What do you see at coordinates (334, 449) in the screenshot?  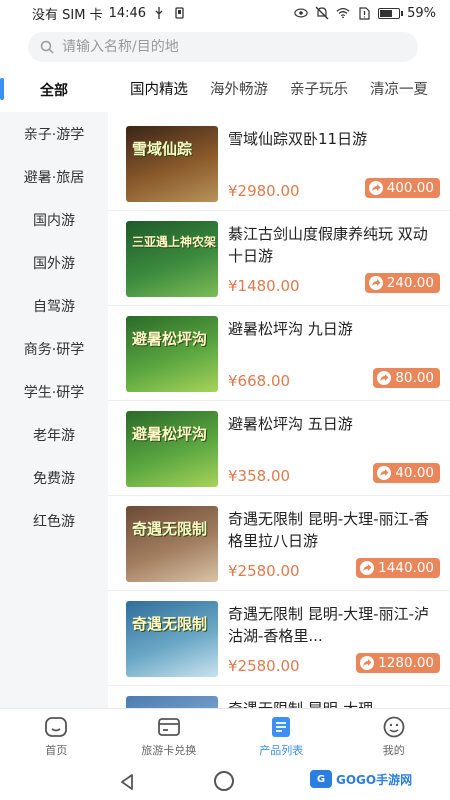 I see `product-info: 避暑松坪沟 五日游 ¥358.00 40.00` at bounding box center [334, 449].